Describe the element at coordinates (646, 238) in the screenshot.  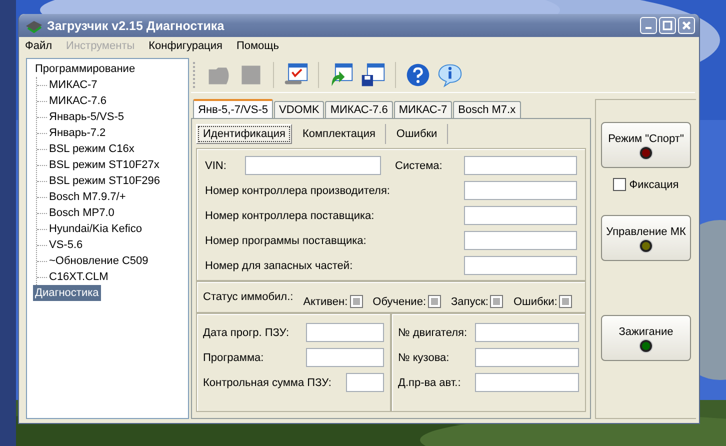
I see `led-button: Управление МК` at that location.